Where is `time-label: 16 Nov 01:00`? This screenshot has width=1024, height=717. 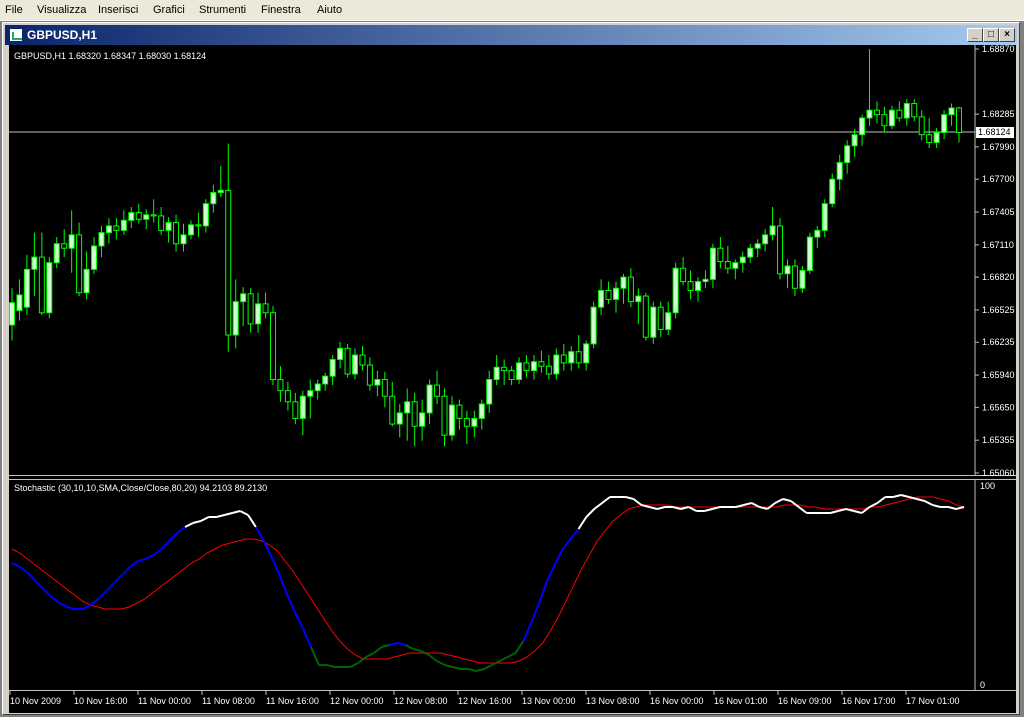
time-label: 16 Nov 01:00 is located at coordinates (741, 701).